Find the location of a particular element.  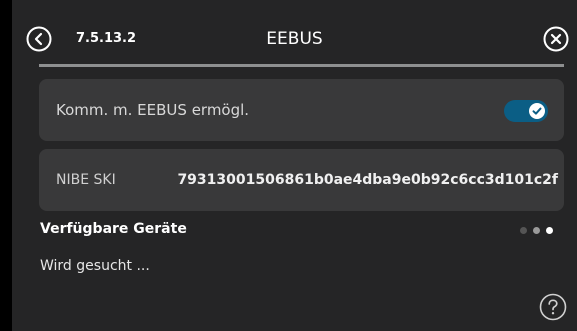

header-divider is located at coordinates (301, 65).